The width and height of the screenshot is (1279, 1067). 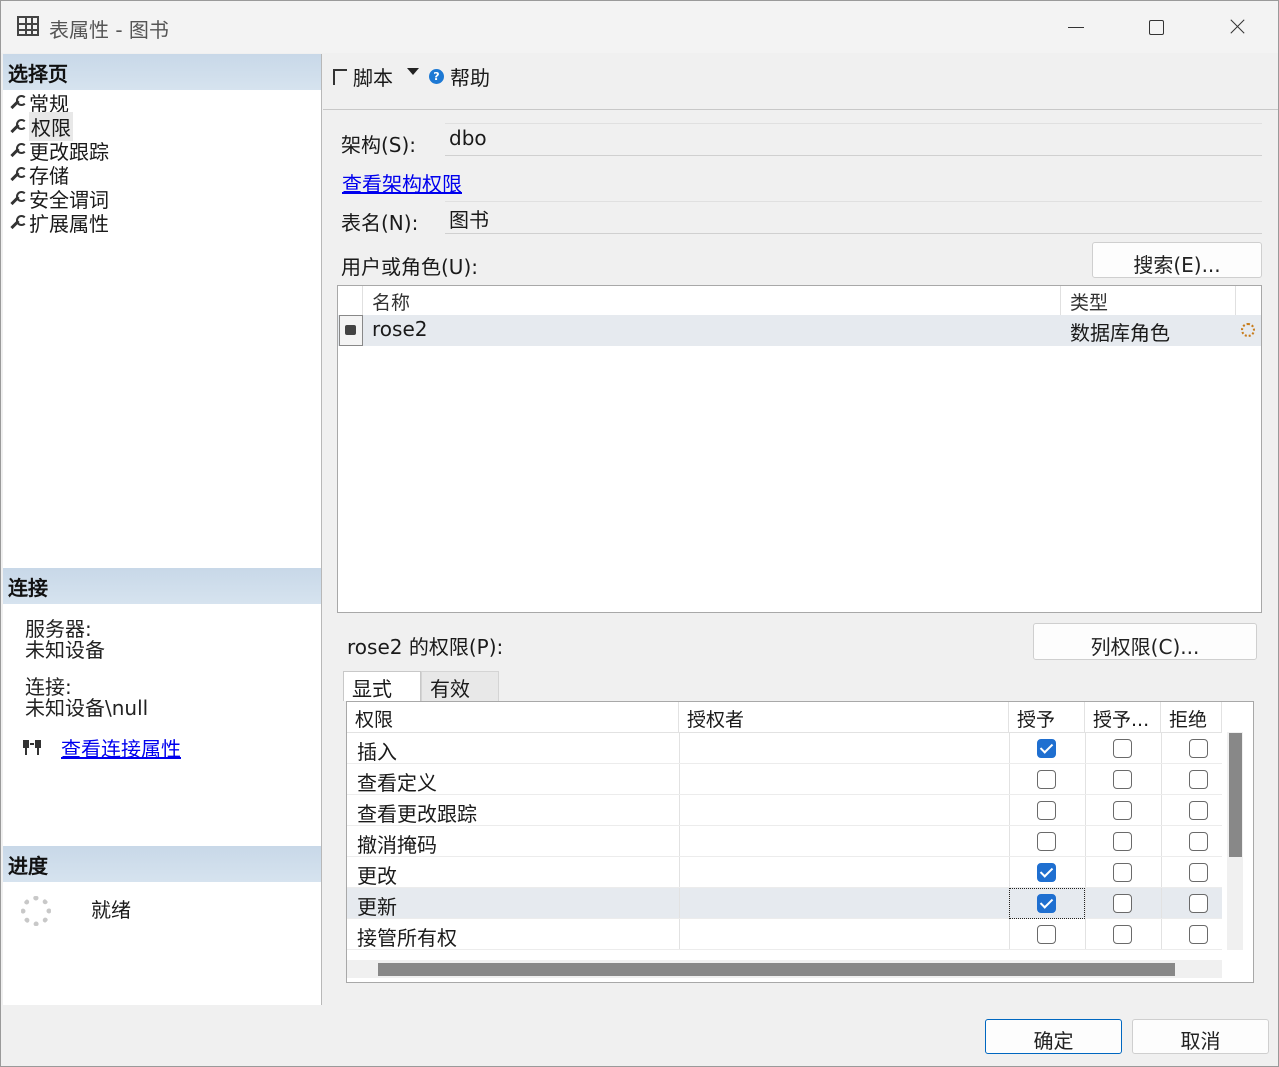 I want to click on cancel-button: 取消, so click(x=1200, y=1036).